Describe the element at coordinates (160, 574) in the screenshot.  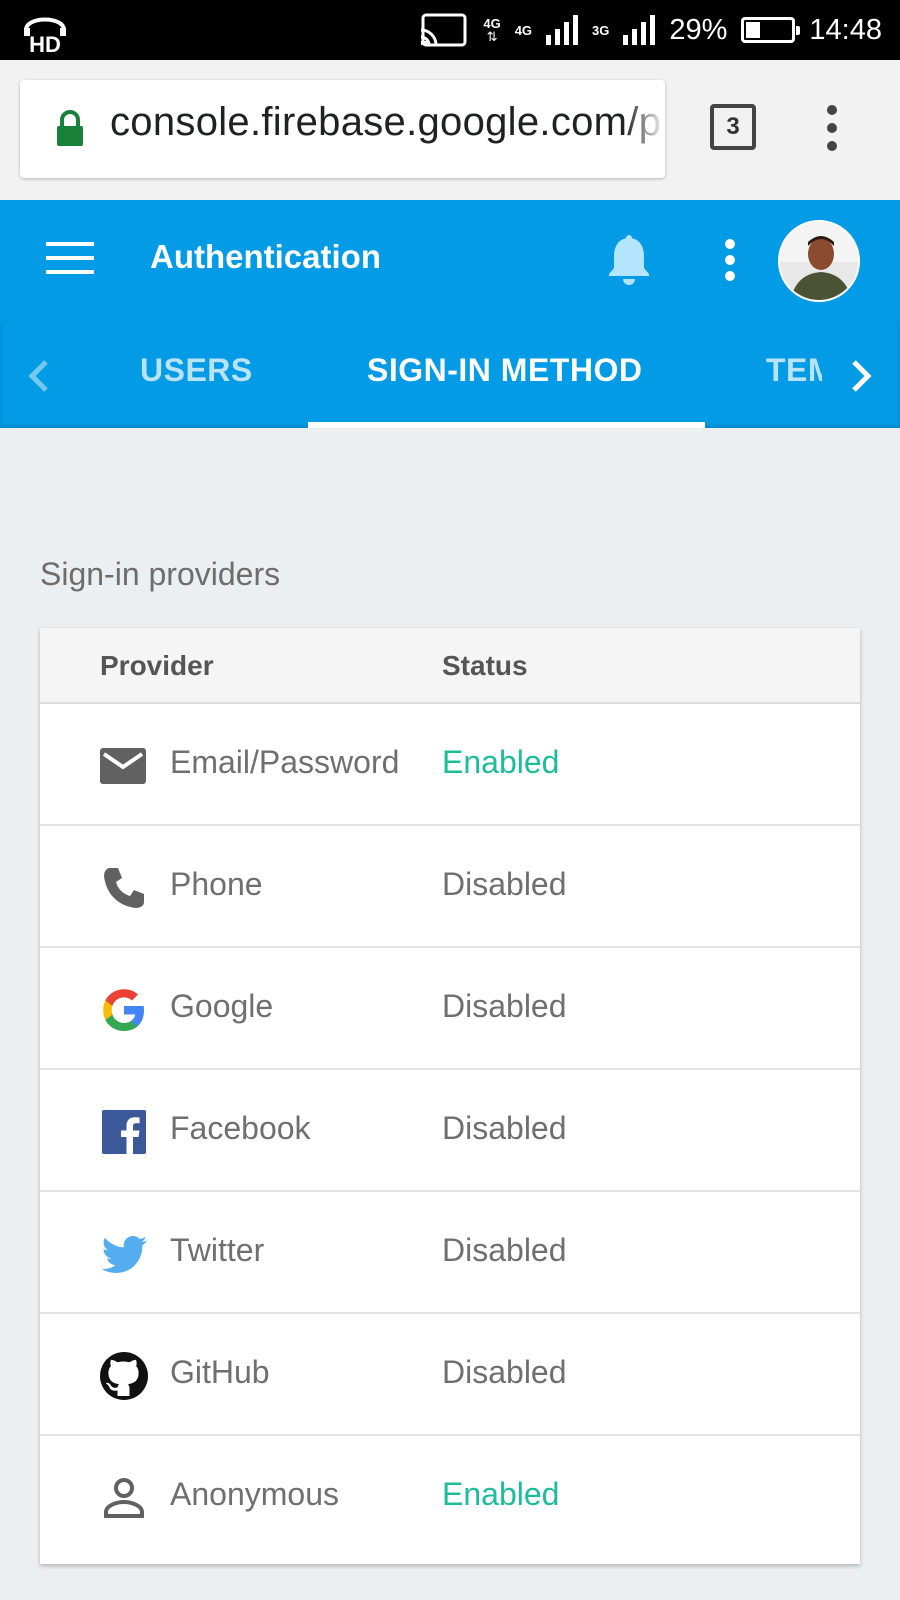
I see `section-title: Sign-in providers` at that location.